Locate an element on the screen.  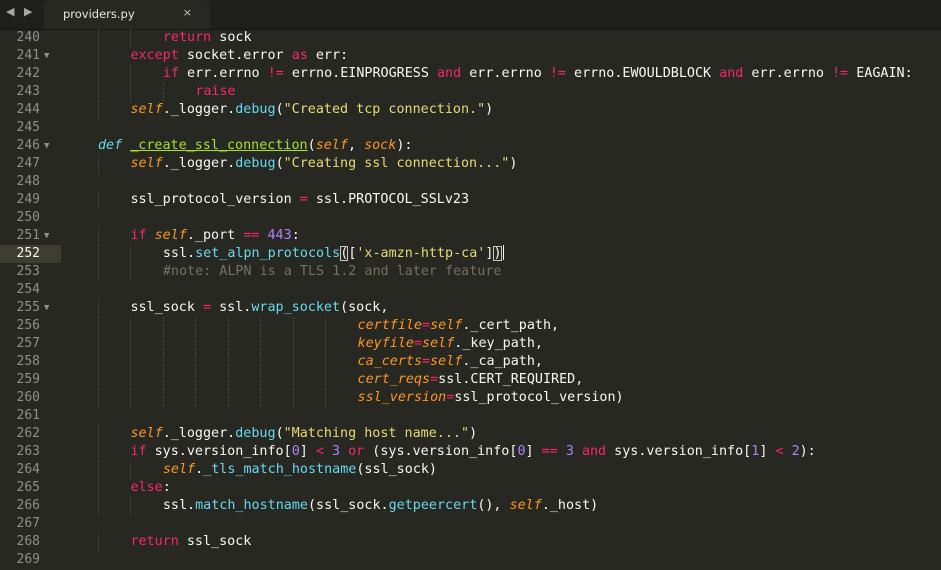
close-icon: × is located at coordinates (187, 12).